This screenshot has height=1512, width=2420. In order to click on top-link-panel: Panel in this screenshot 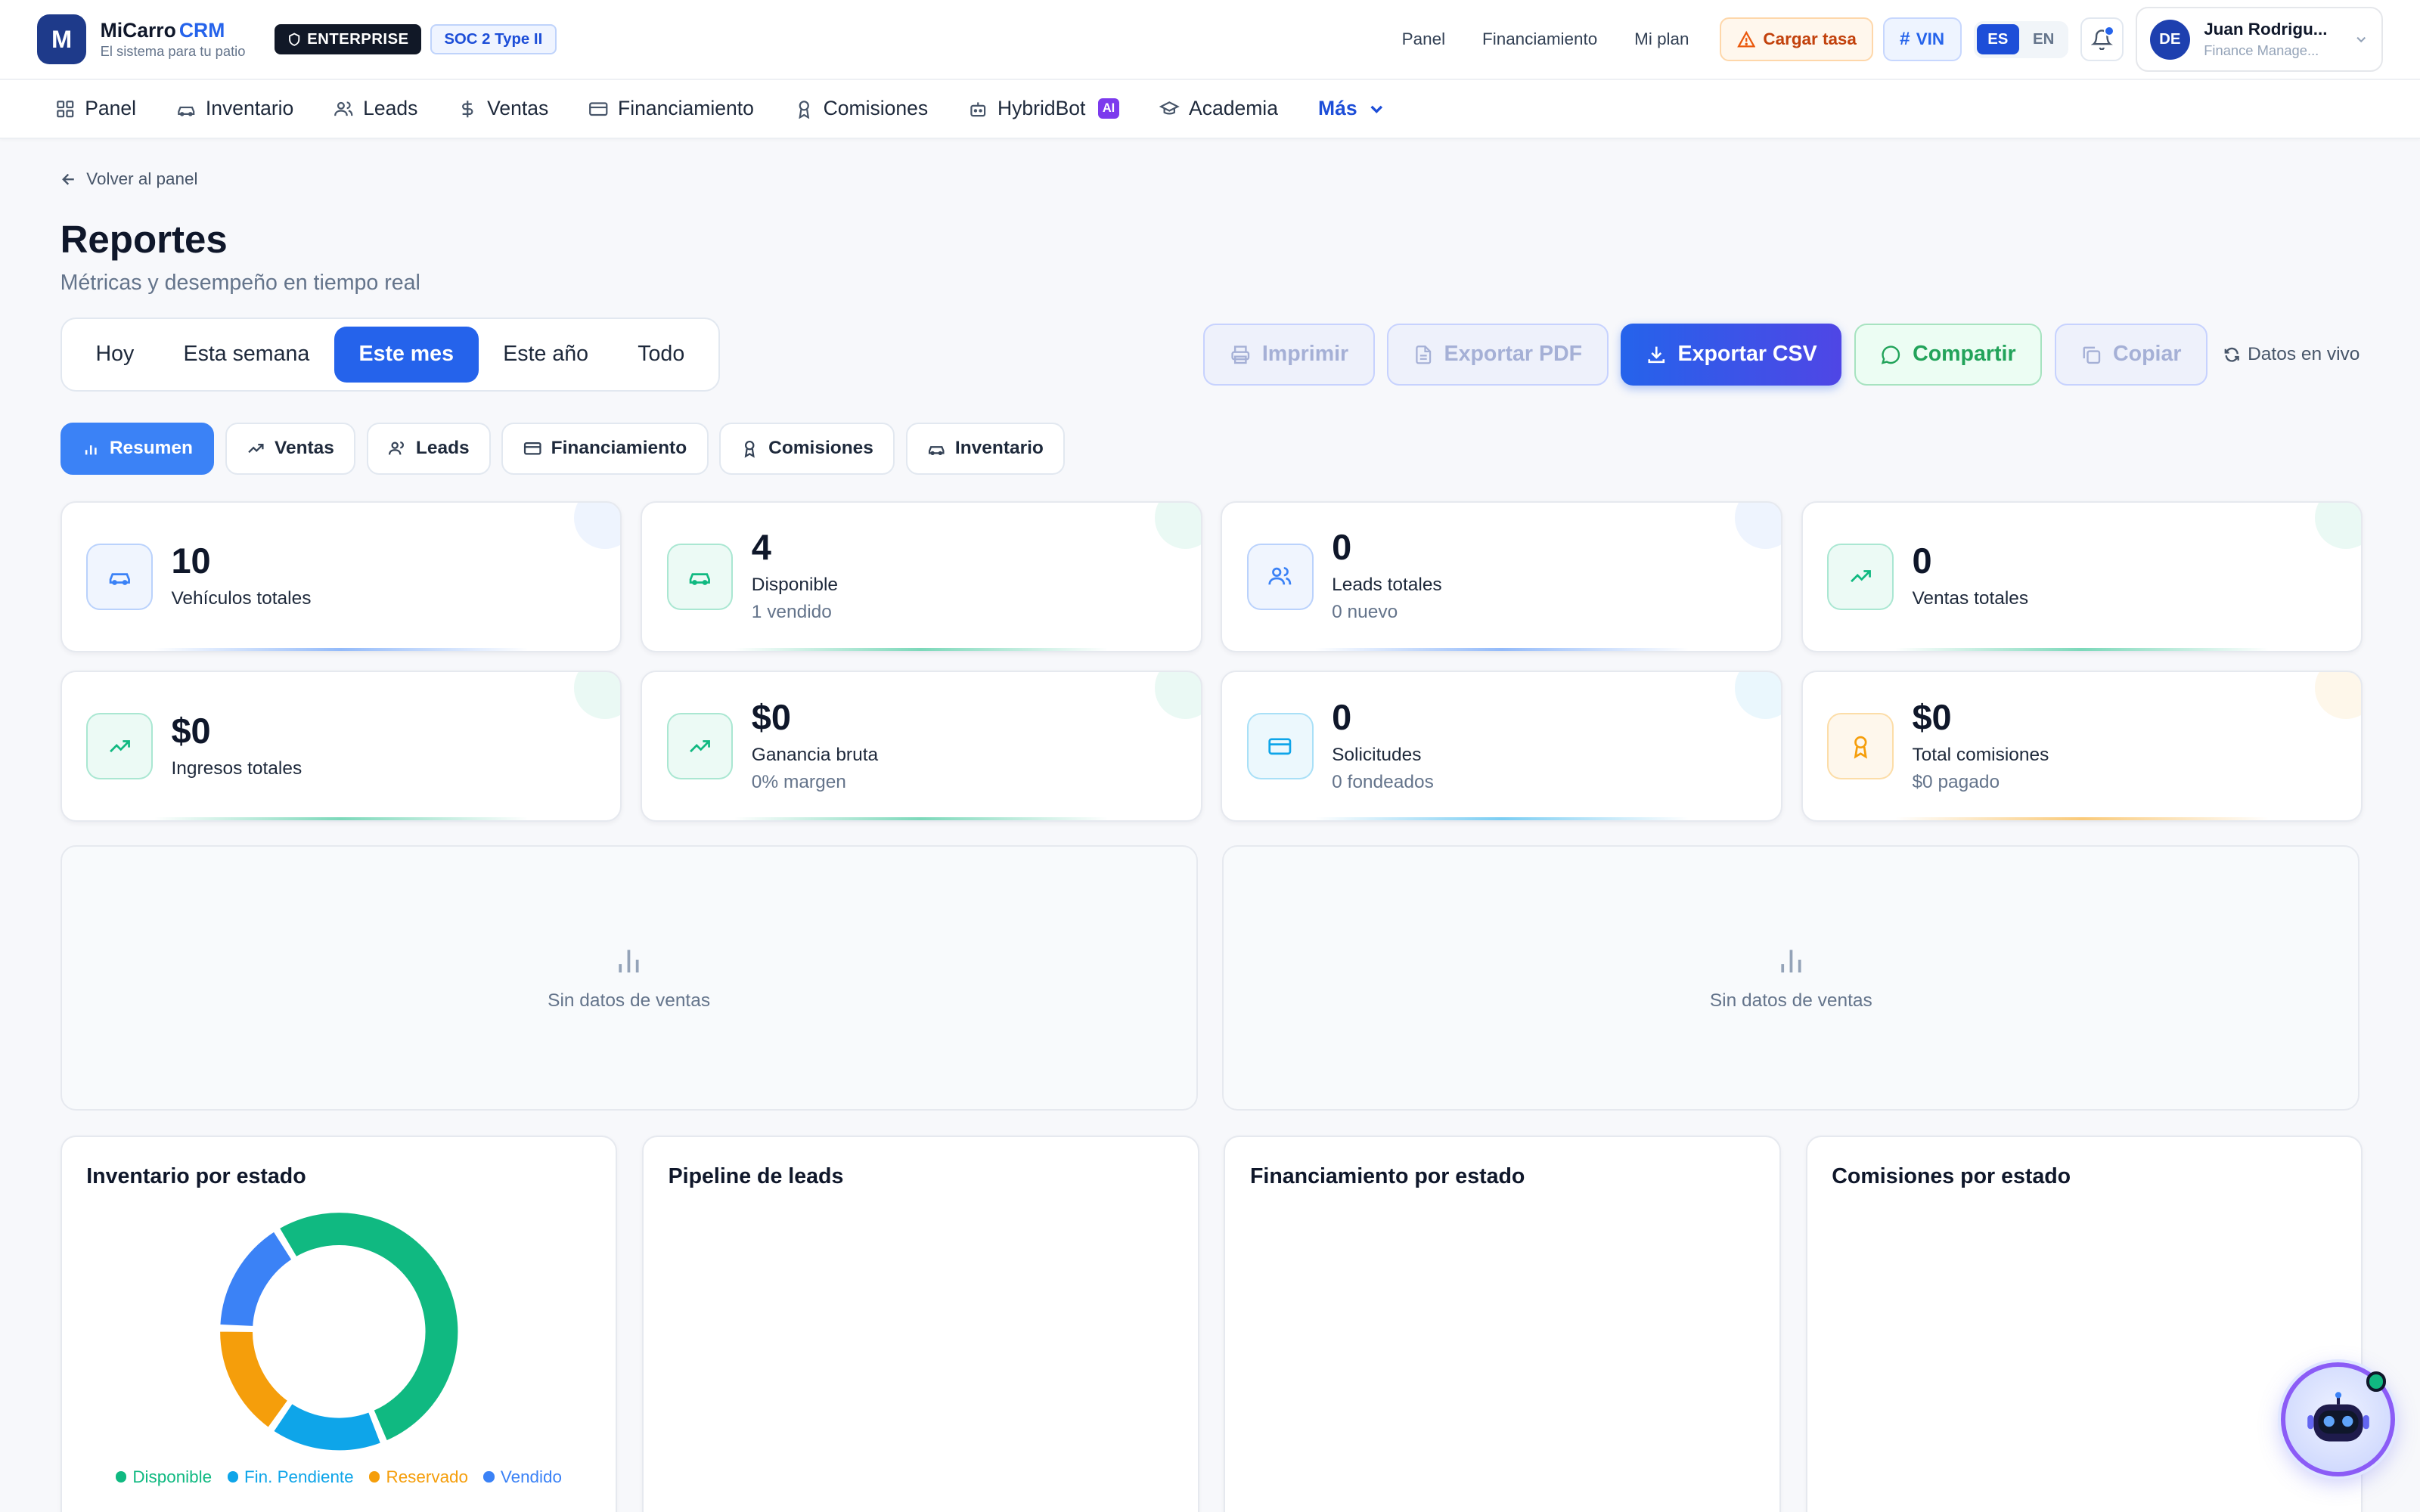, I will do `click(1423, 39)`.